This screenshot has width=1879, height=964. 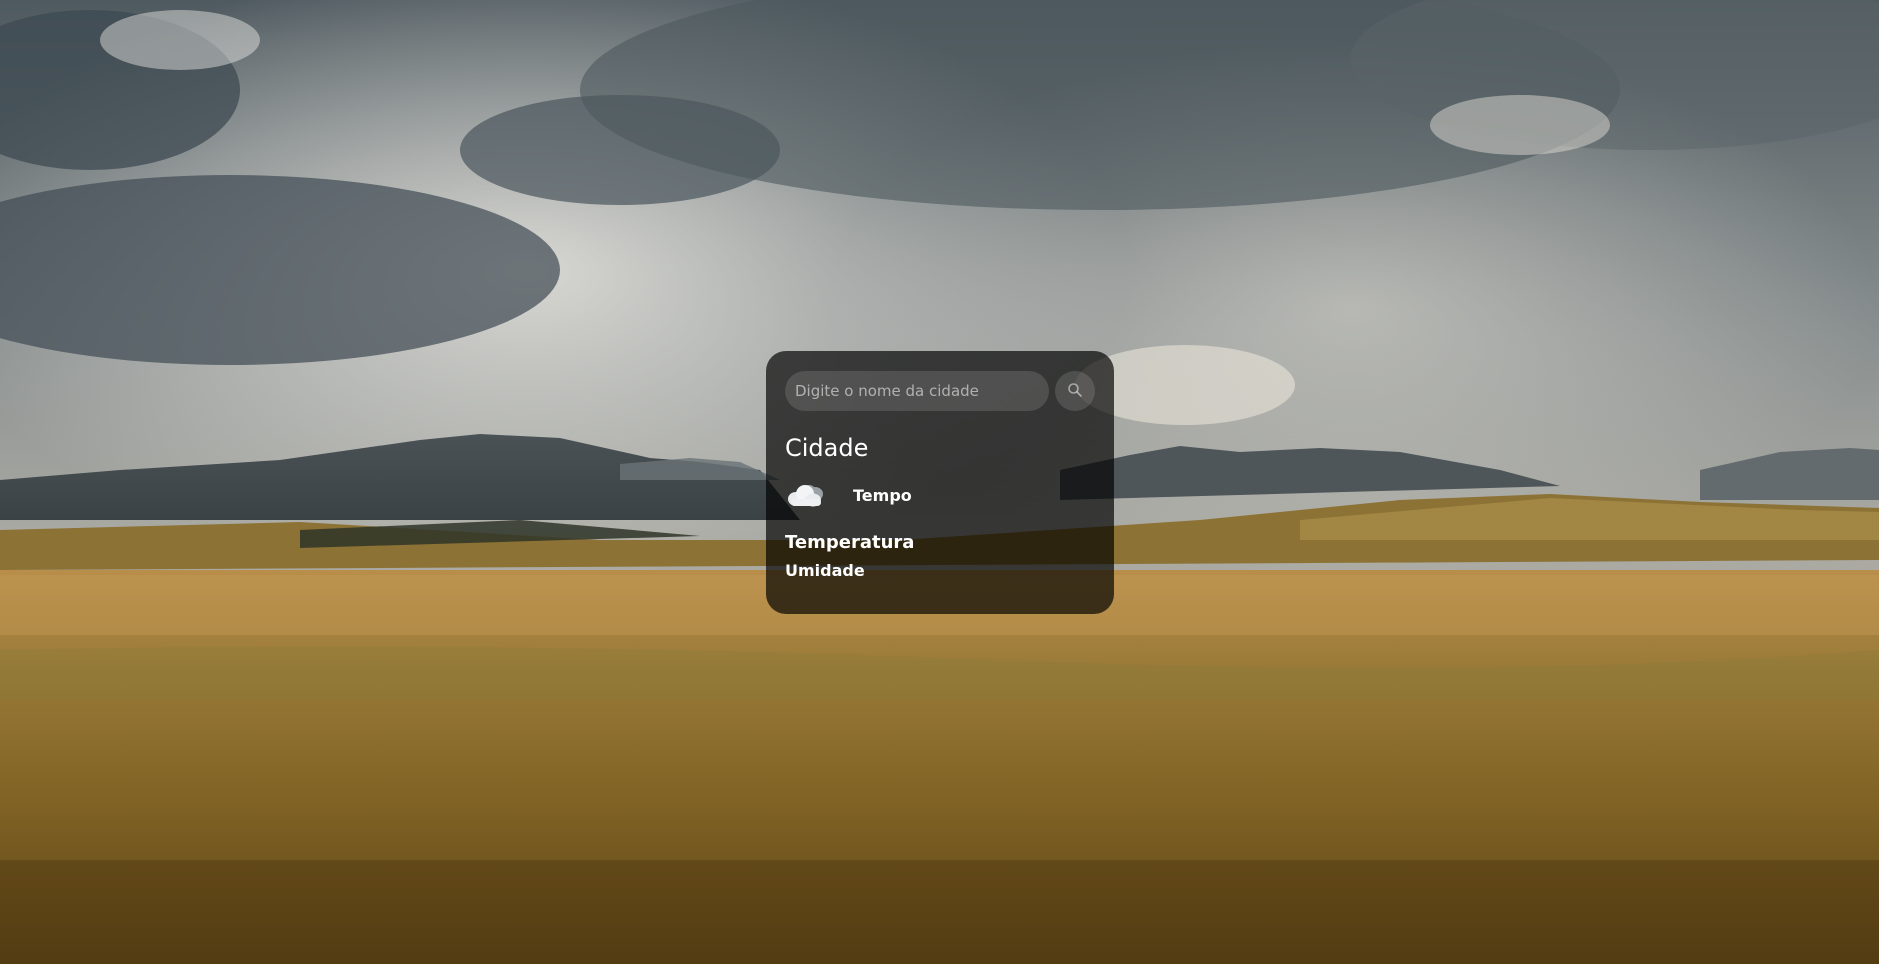 I want to click on search-icon, so click(x=1075, y=391).